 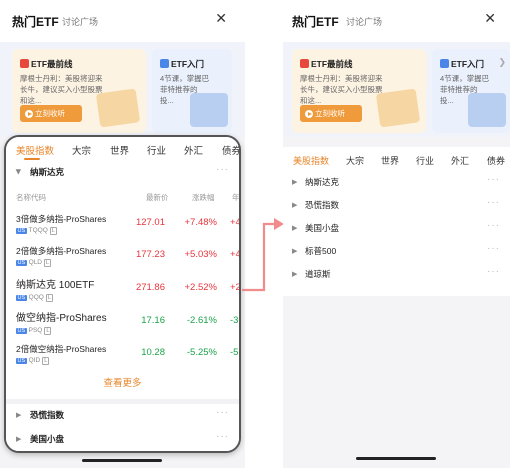 What do you see at coordinates (236, 197) in the screenshot?
I see `col-year: 年` at bounding box center [236, 197].